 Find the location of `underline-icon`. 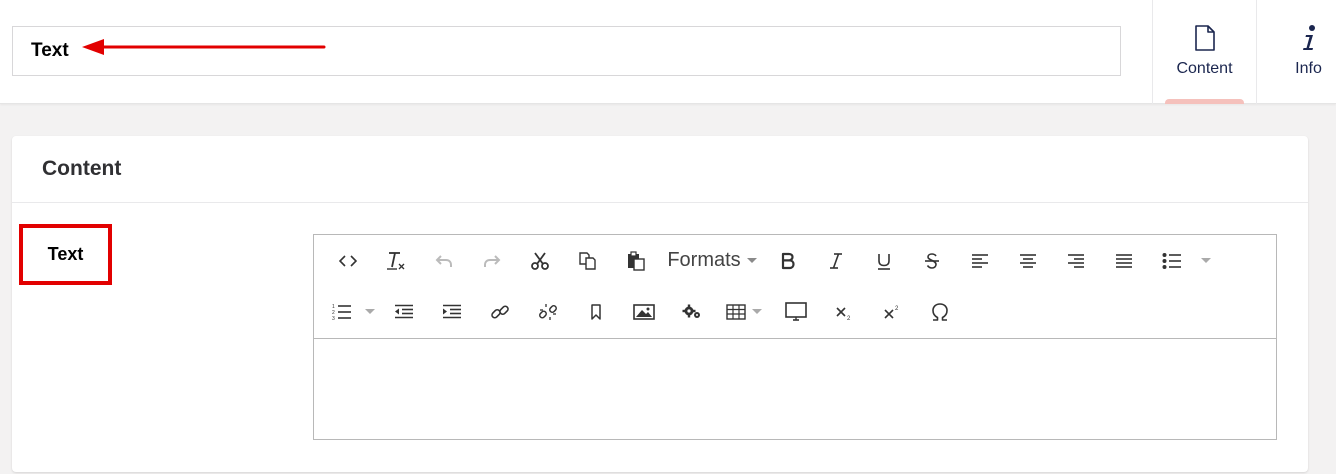

underline-icon is located at coordinates (884, 261).